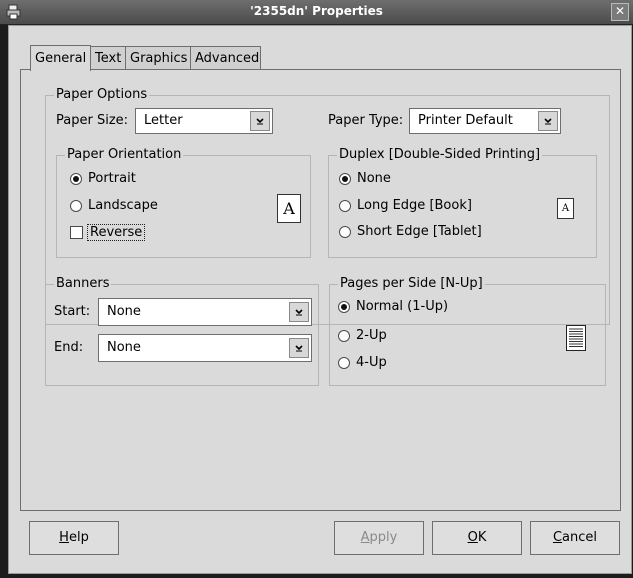  I want to click on tab-graphics: Graphics, so click(158, 58).